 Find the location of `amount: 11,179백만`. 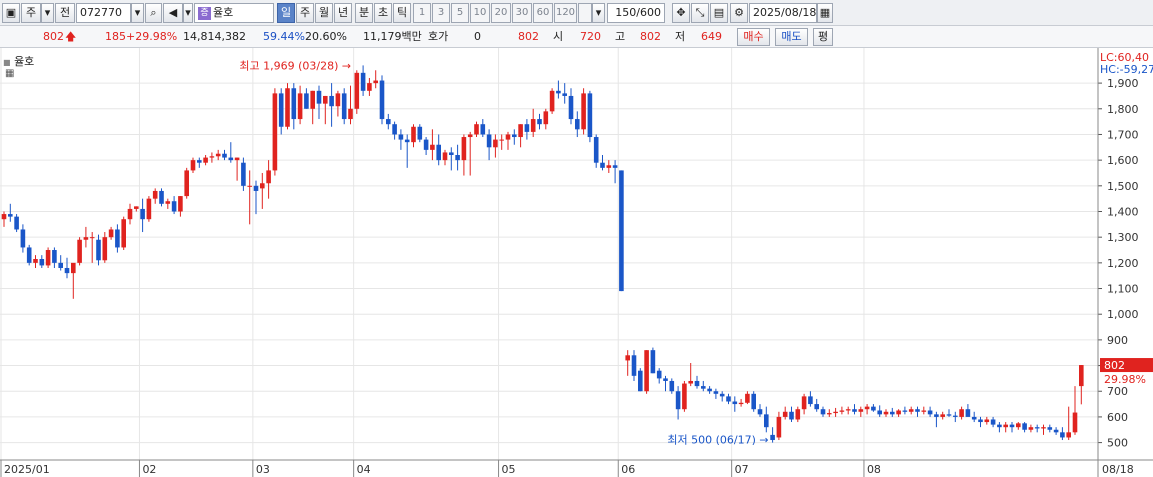

amount: 11,179백만 is located at coordinates (392, 36).